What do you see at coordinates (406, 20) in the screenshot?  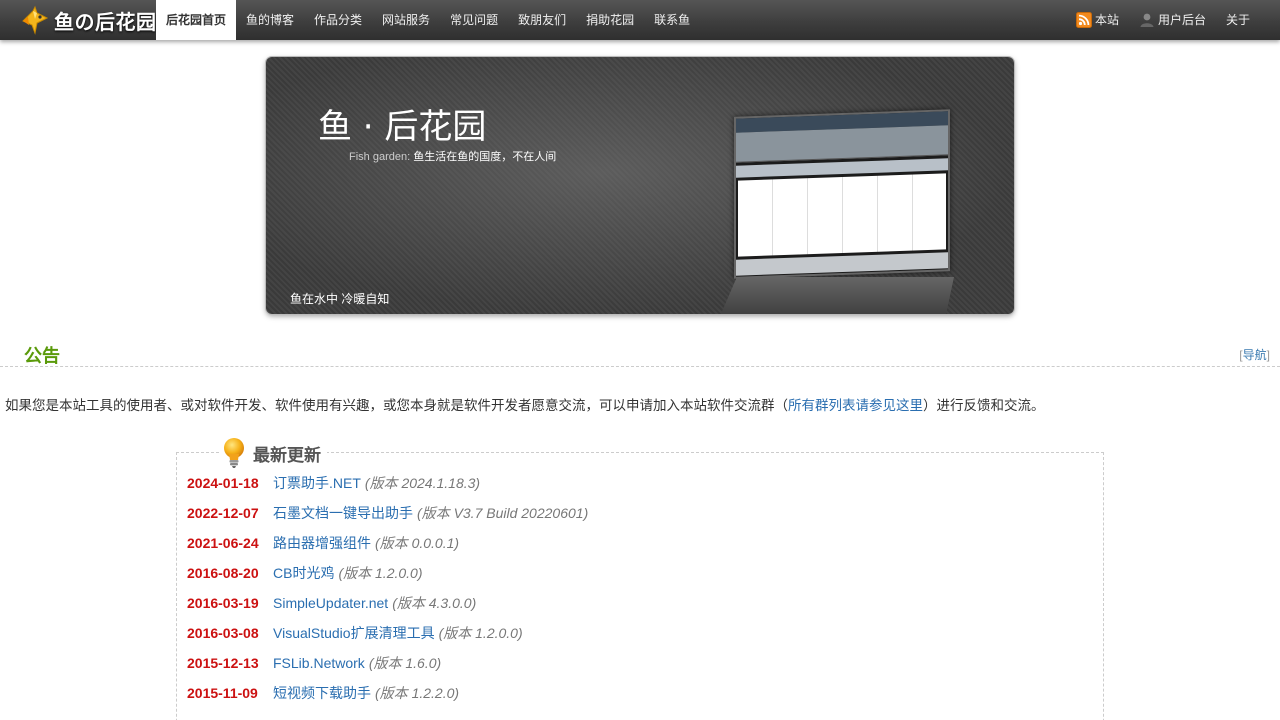 I see `nav-item-services: 网站服务` at bounding box center [406, 20].